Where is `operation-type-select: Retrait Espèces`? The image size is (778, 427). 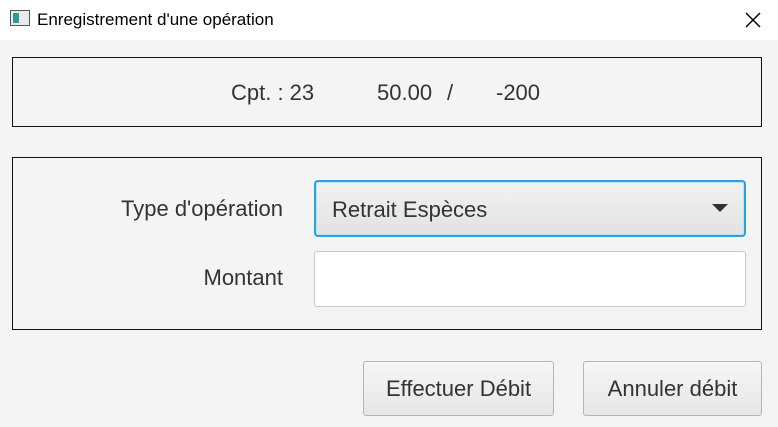
operation-type-select: Retrait Espèces is located at coordinates (530, 208).